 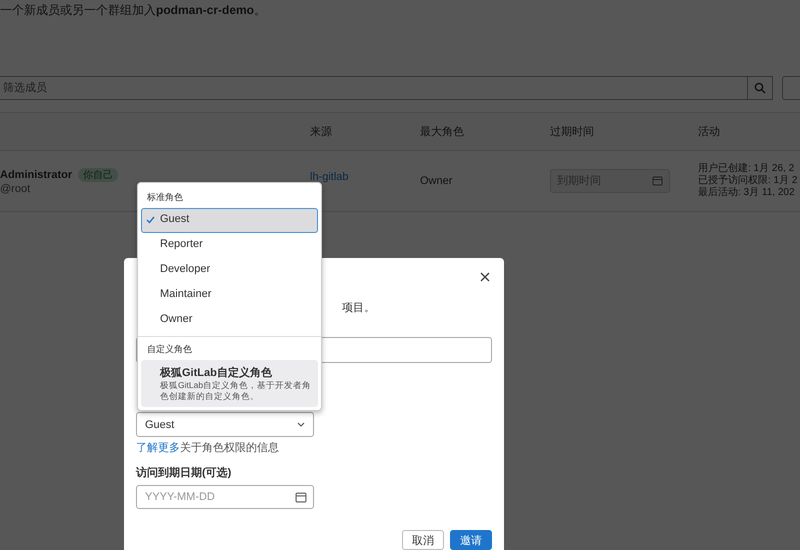 What do you see at coordinates (229, 448) in the screenshot?
I see `help-text: 关于角色权限的信息` at bounding box center [229, 448].